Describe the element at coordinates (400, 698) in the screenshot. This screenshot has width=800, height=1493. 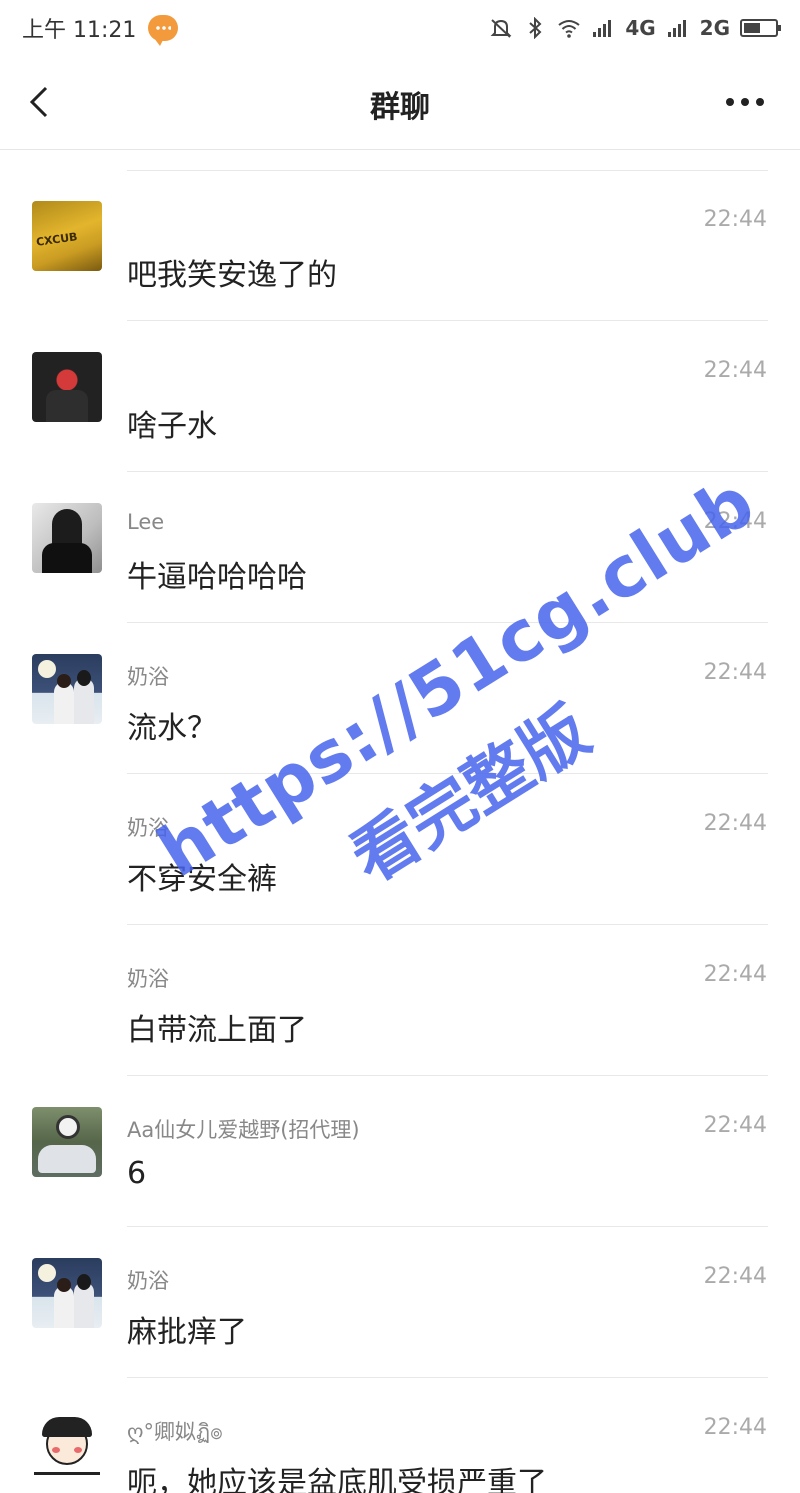
I see `list-item: 奶浴 22:44 流水？` at that location.